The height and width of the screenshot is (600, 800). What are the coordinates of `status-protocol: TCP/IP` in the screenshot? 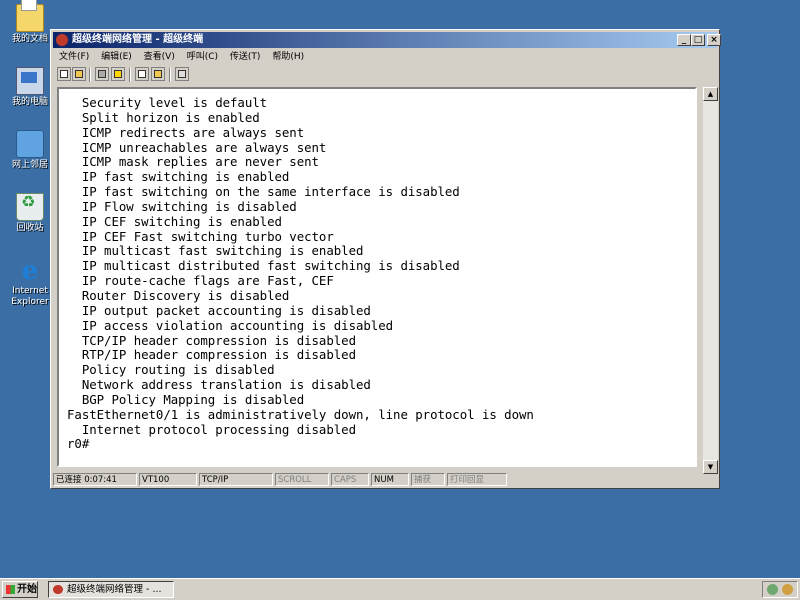 It's located at (236, 479).